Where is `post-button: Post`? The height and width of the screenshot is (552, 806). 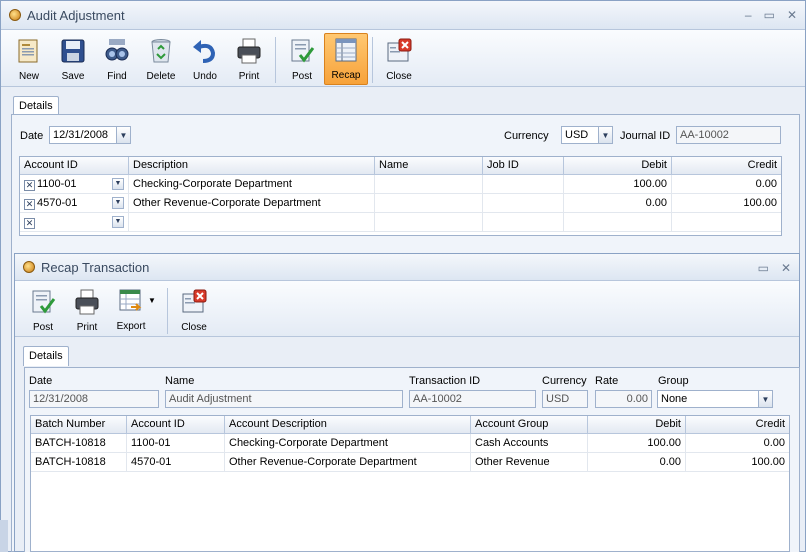
post-button: Post is located at coordinates (302, 59).